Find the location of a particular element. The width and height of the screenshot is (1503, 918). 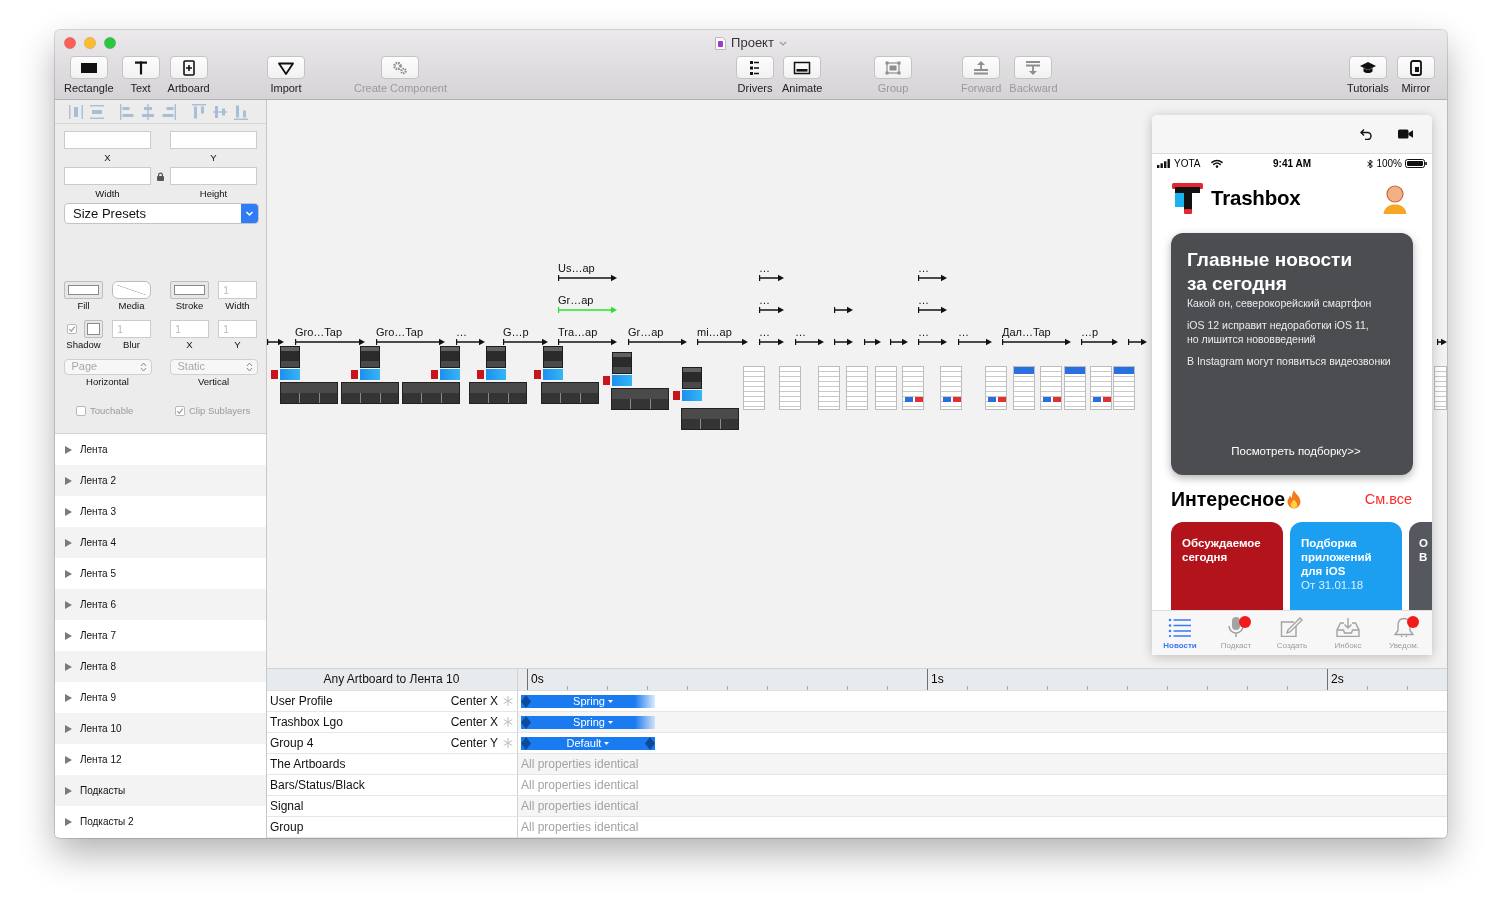

align-bottom-icon is located at coordinates (241, 111).